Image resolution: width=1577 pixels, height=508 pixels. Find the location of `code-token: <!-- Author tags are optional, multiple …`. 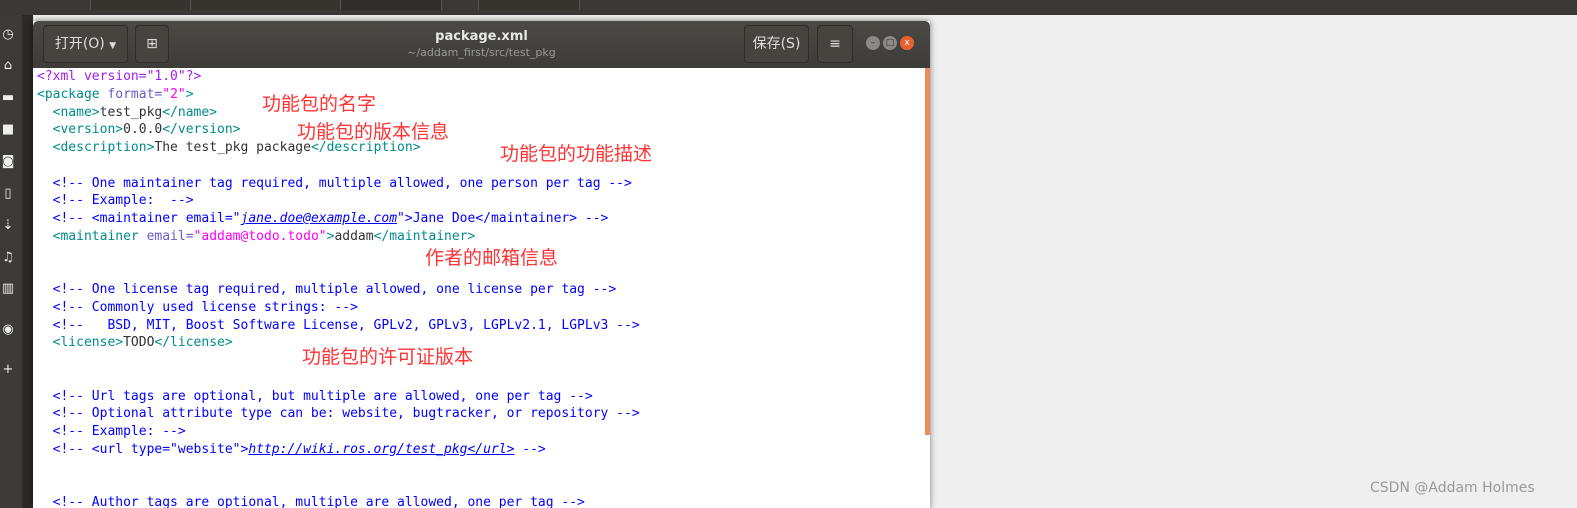

code-token: <!-- Author tags are optional, multiple … is located at coordinates (311, 501).